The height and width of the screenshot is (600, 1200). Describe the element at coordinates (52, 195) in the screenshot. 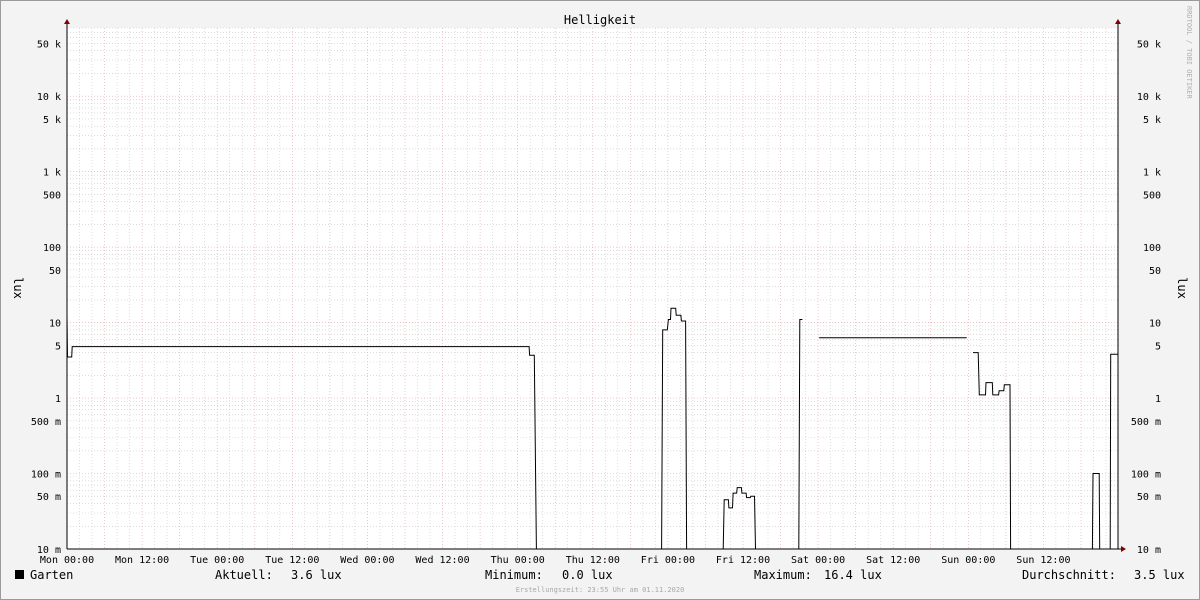

I see `y-tick-label-left: 500` at that location.